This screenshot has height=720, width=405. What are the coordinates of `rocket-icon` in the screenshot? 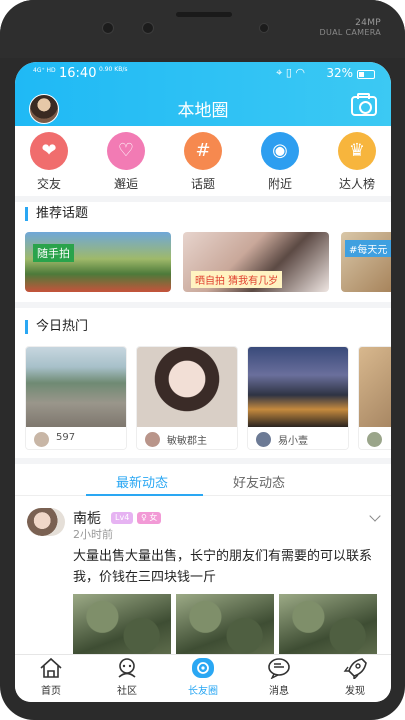 It's located at (355, 669).